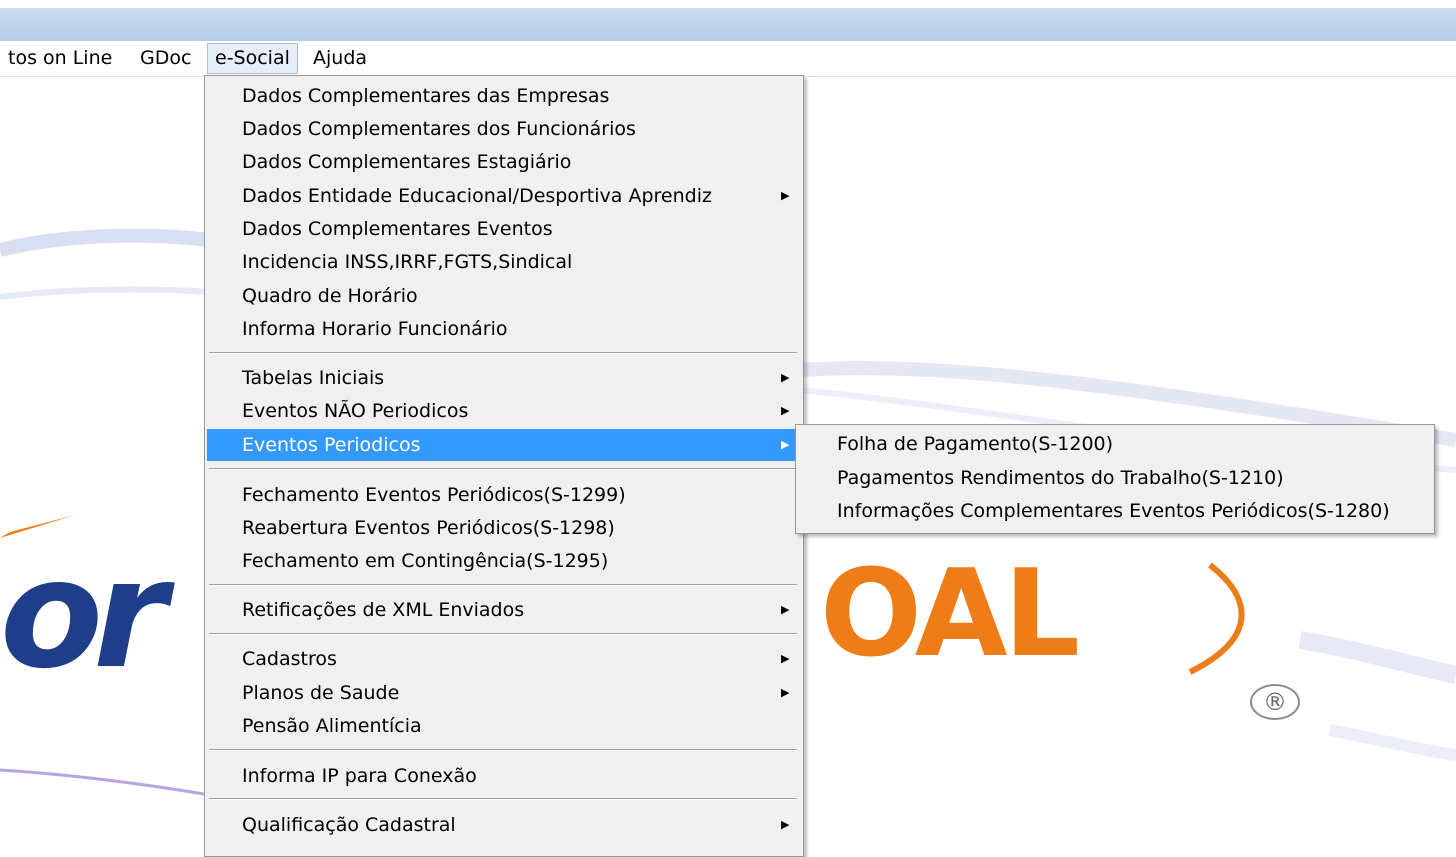 The height and width of the screenshot is (857, 1456). I want to click on logo-orange-arc, so click(1216, 618).